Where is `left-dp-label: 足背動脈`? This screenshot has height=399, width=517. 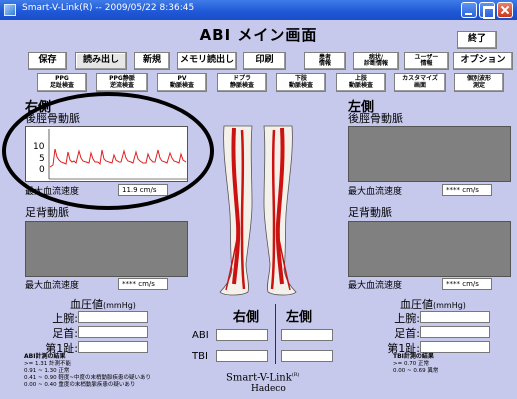
left-dp-label: 足背動脈 is located at coordinates (370, 212).